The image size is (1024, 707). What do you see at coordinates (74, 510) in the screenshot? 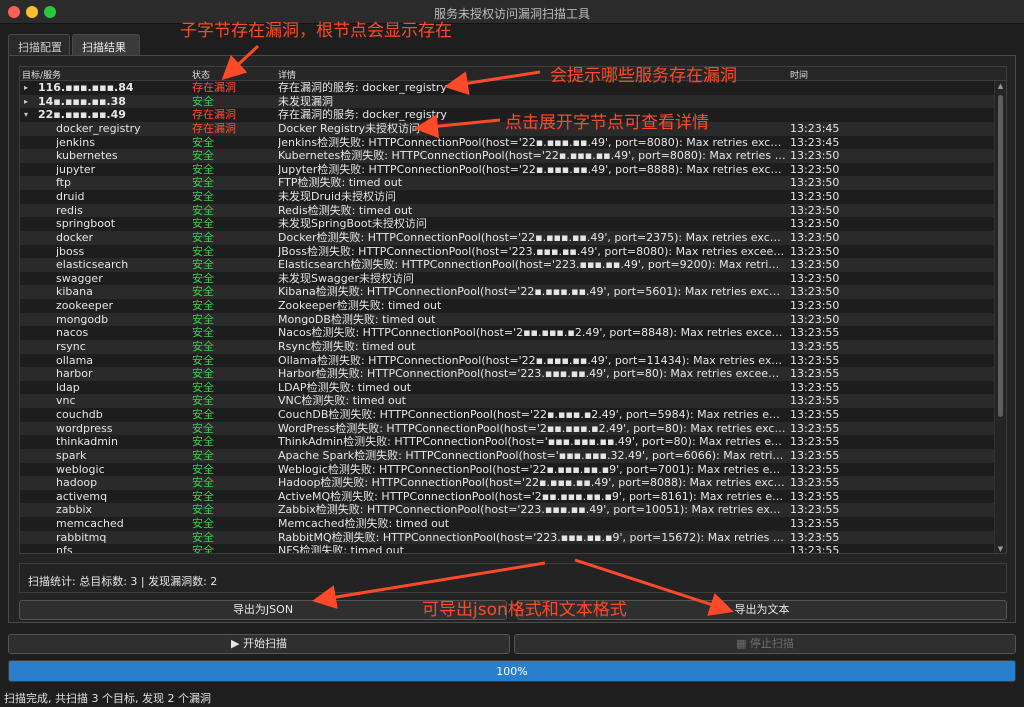
I see `service-name: zabbix` at bounding box center [74, 510].